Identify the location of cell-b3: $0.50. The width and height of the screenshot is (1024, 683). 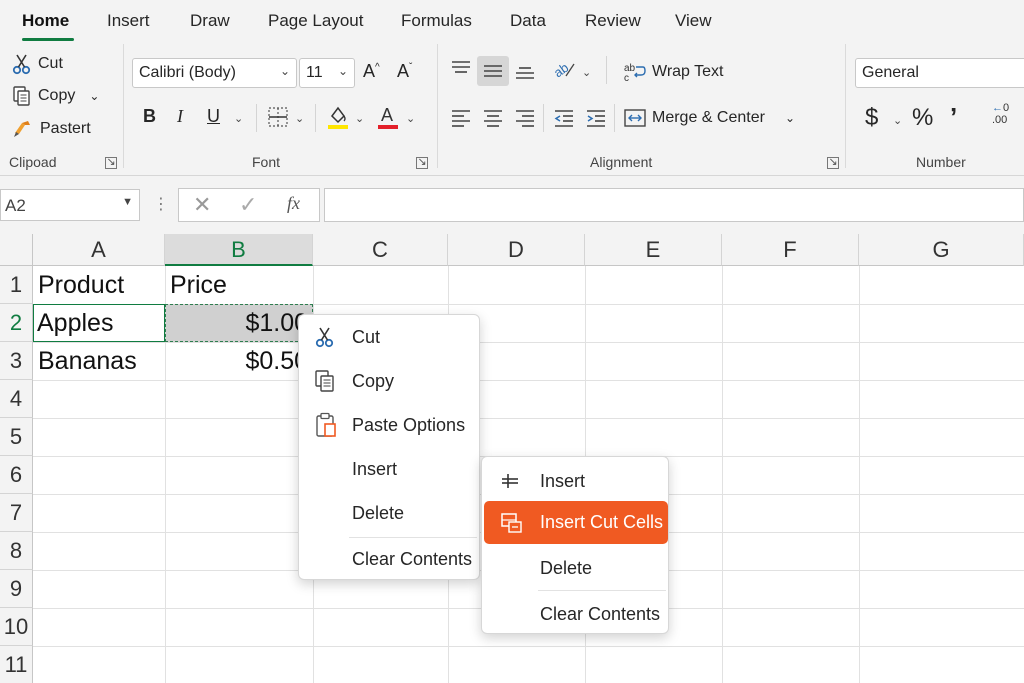
(239, 361).